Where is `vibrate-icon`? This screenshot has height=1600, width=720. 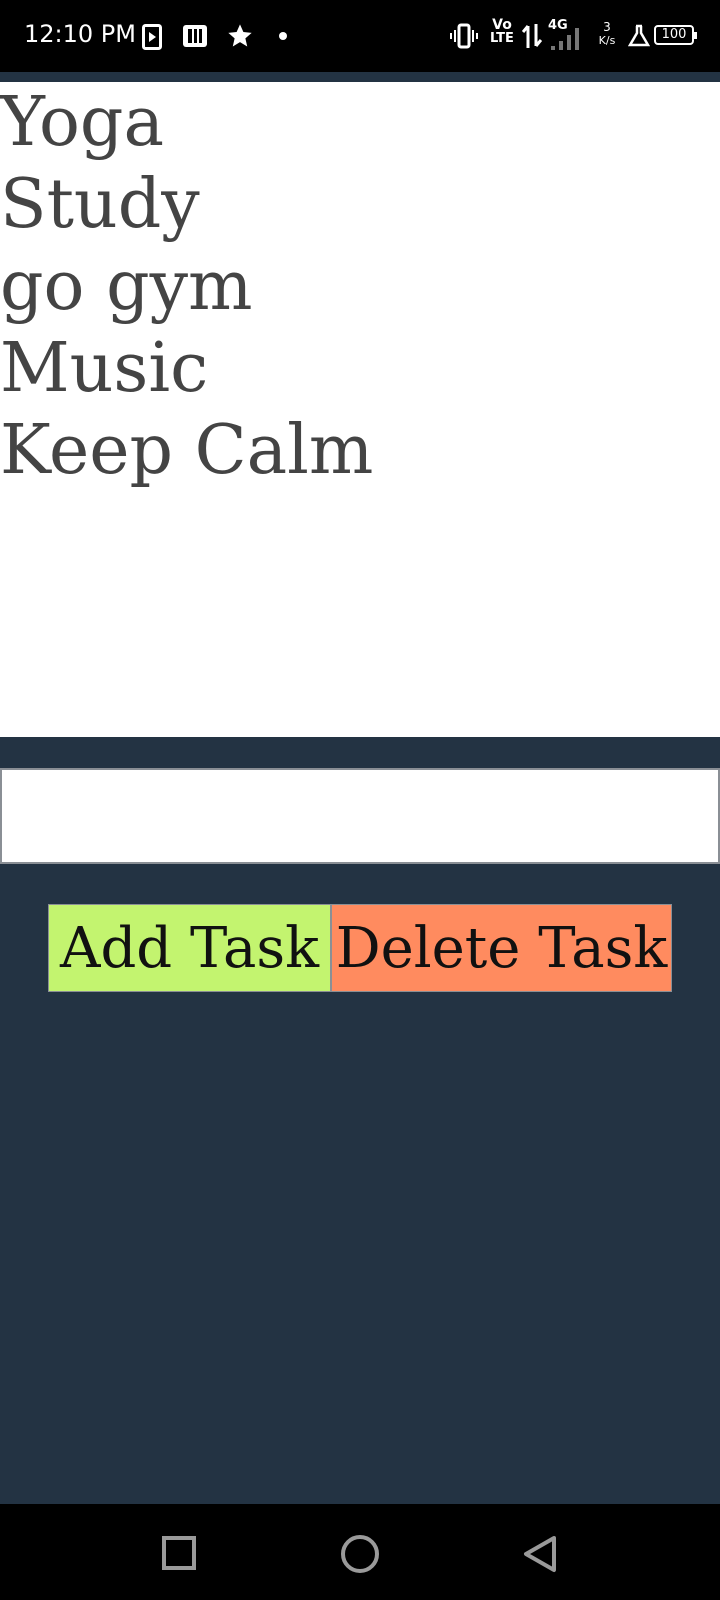
vibrate-icon is located at coordinates (464, 36).